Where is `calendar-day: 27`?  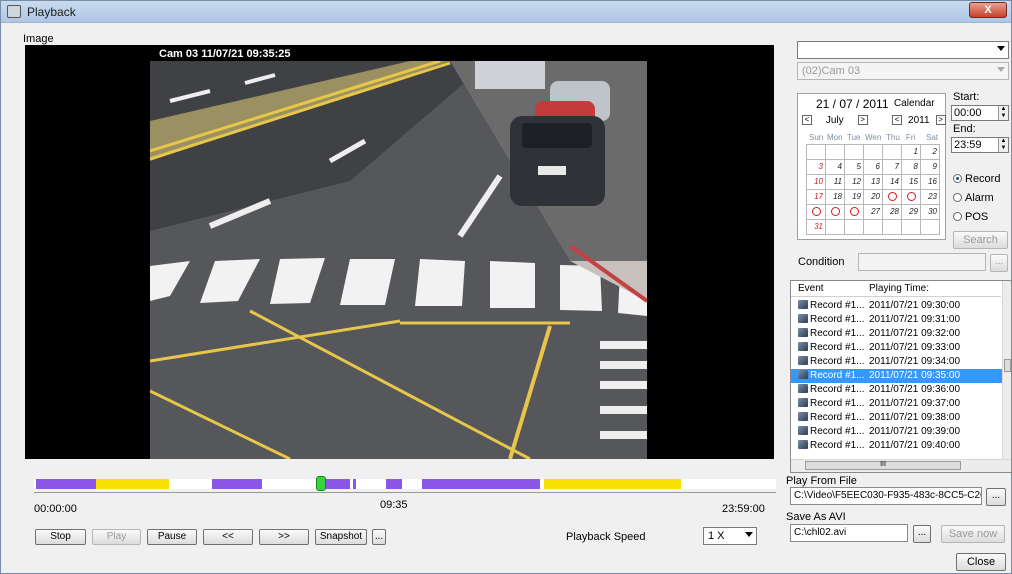
calendar-day: 27 is located at coordinates (873, 212).